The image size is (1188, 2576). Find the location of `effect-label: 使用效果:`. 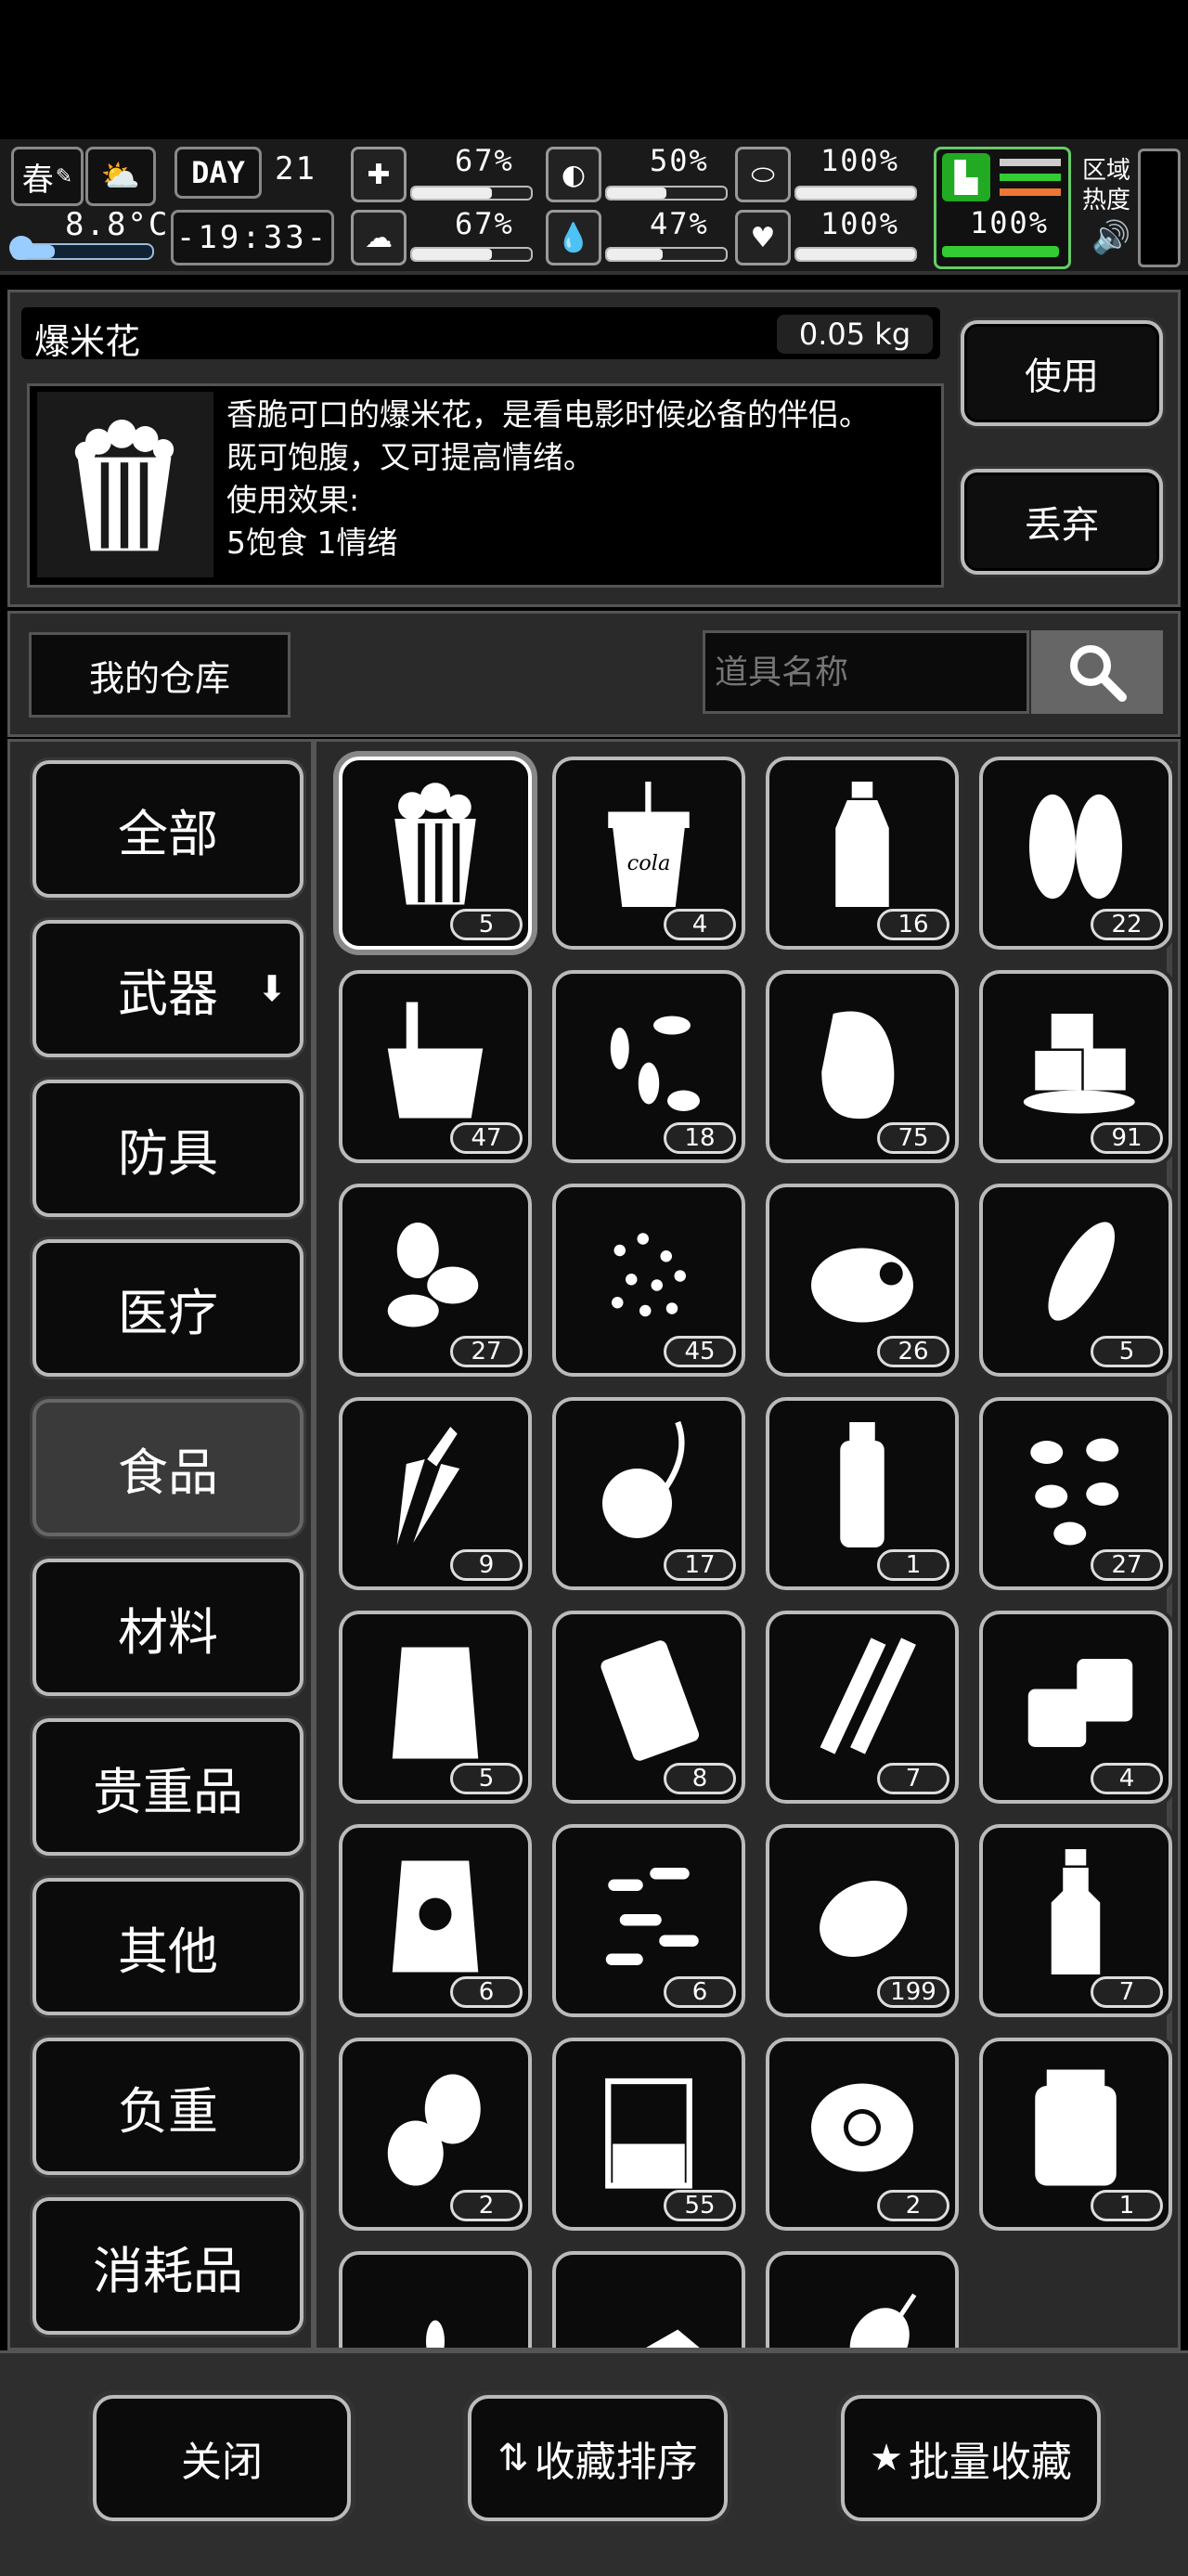

effect-label: 使用效果: is located at coordinates (293, 500).